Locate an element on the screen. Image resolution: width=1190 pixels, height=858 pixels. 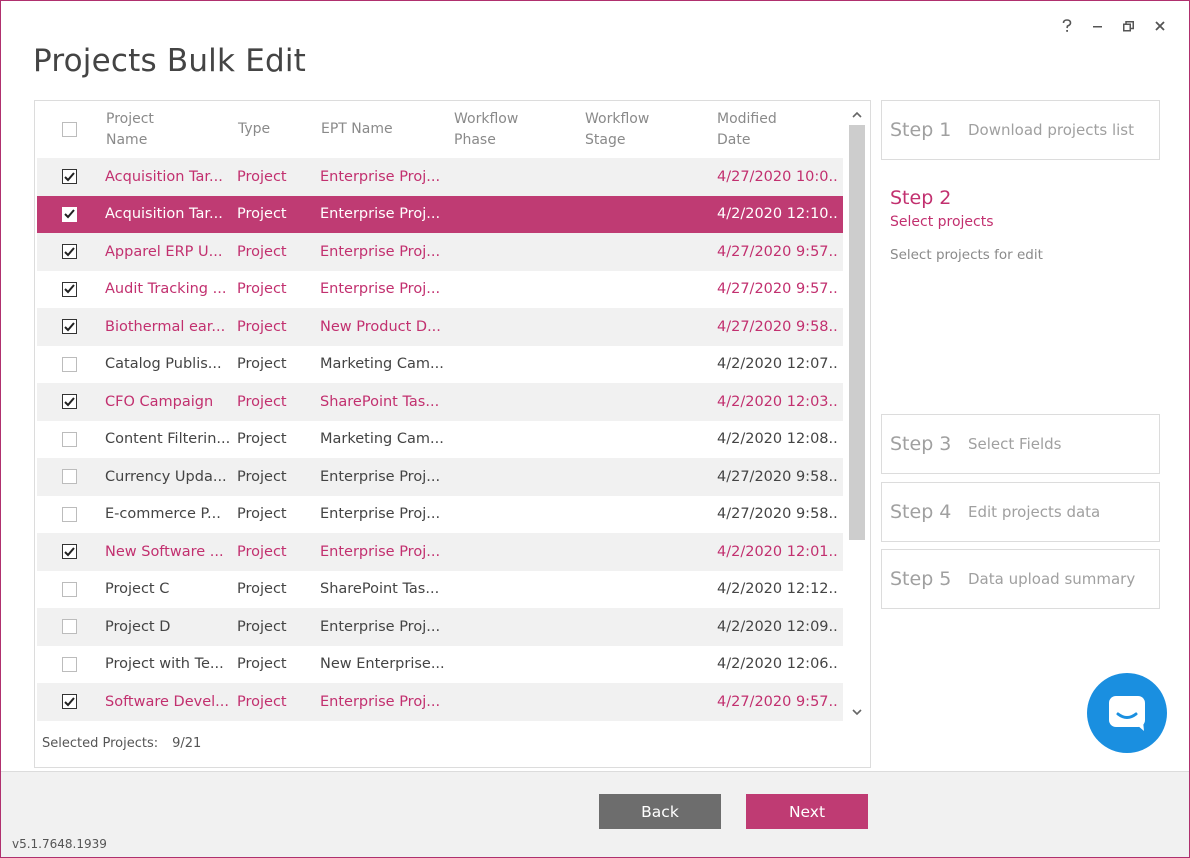
select-all-checkbox is located at coordinates (69, 129).